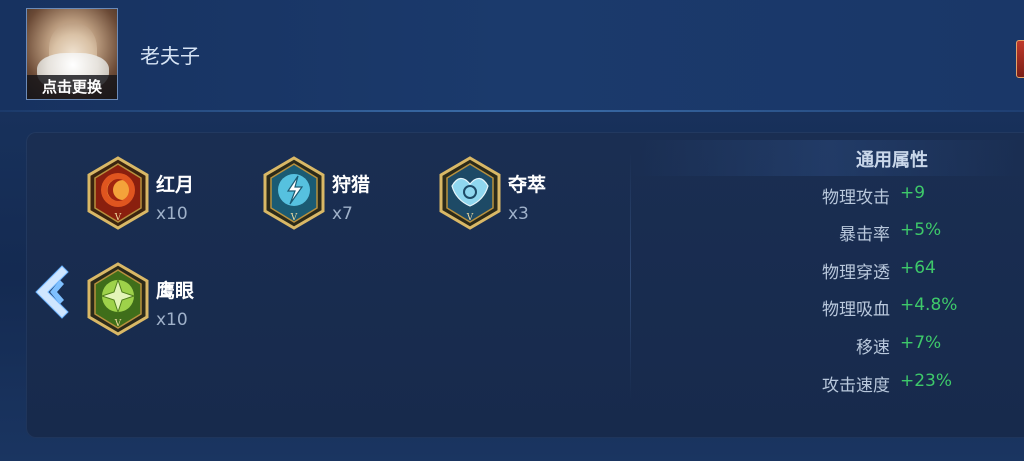 The height and width of the screenshot is (461, 1024). I want to click on stat-value: +7%, so click(921, 343).